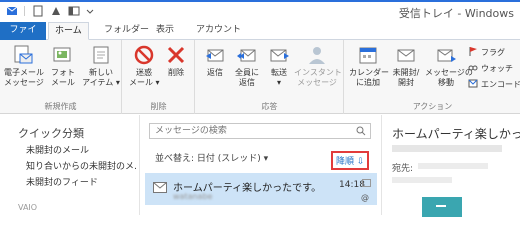 The height and width of the screenshot is (240, 520). I want to click on qat-dropdown-icon, so click(90, 12).